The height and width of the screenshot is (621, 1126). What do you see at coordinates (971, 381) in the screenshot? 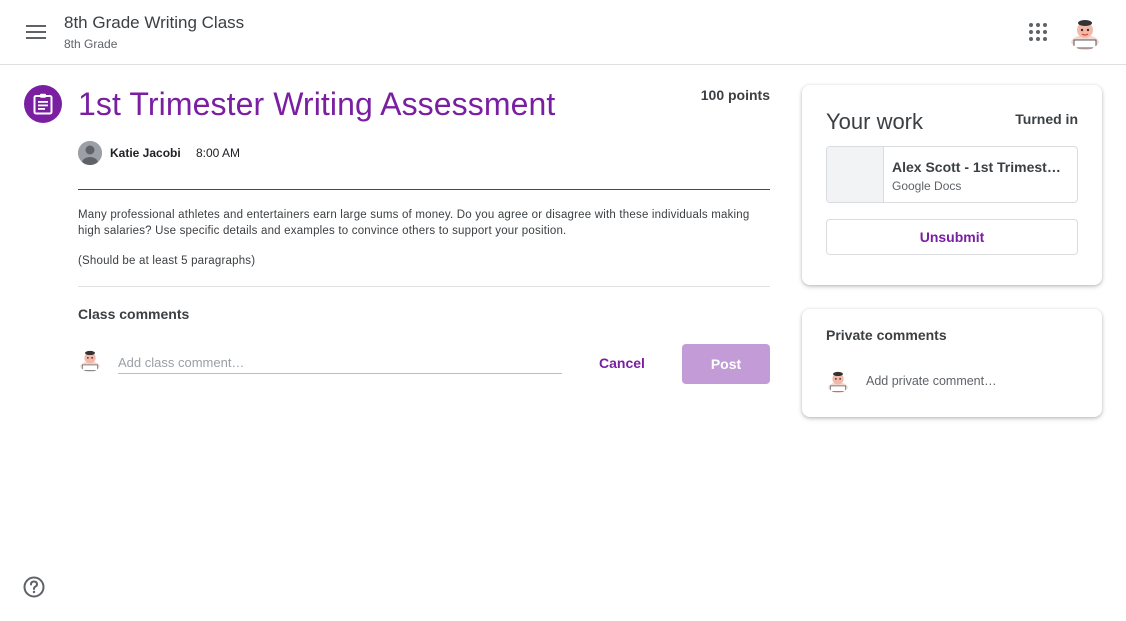
I see `private-comment-input` at bounding box center [971, 381].